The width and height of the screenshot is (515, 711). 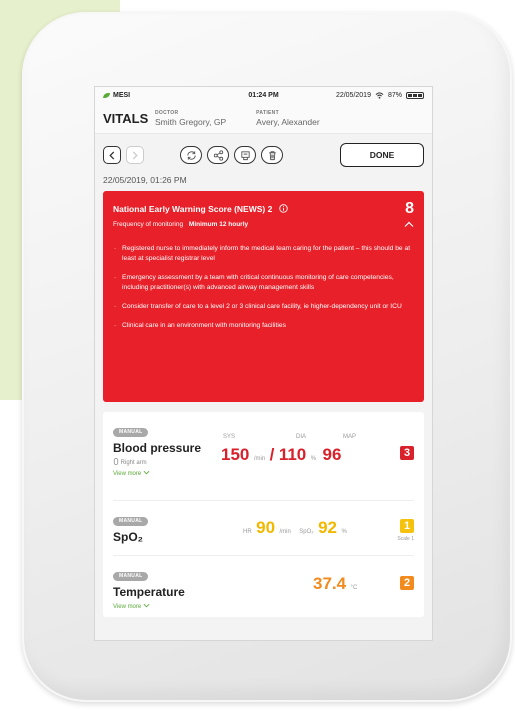 I want to click on status-bar: MESI 01:24 PM 22/05/2019 87%, so click(x=263, y=95).